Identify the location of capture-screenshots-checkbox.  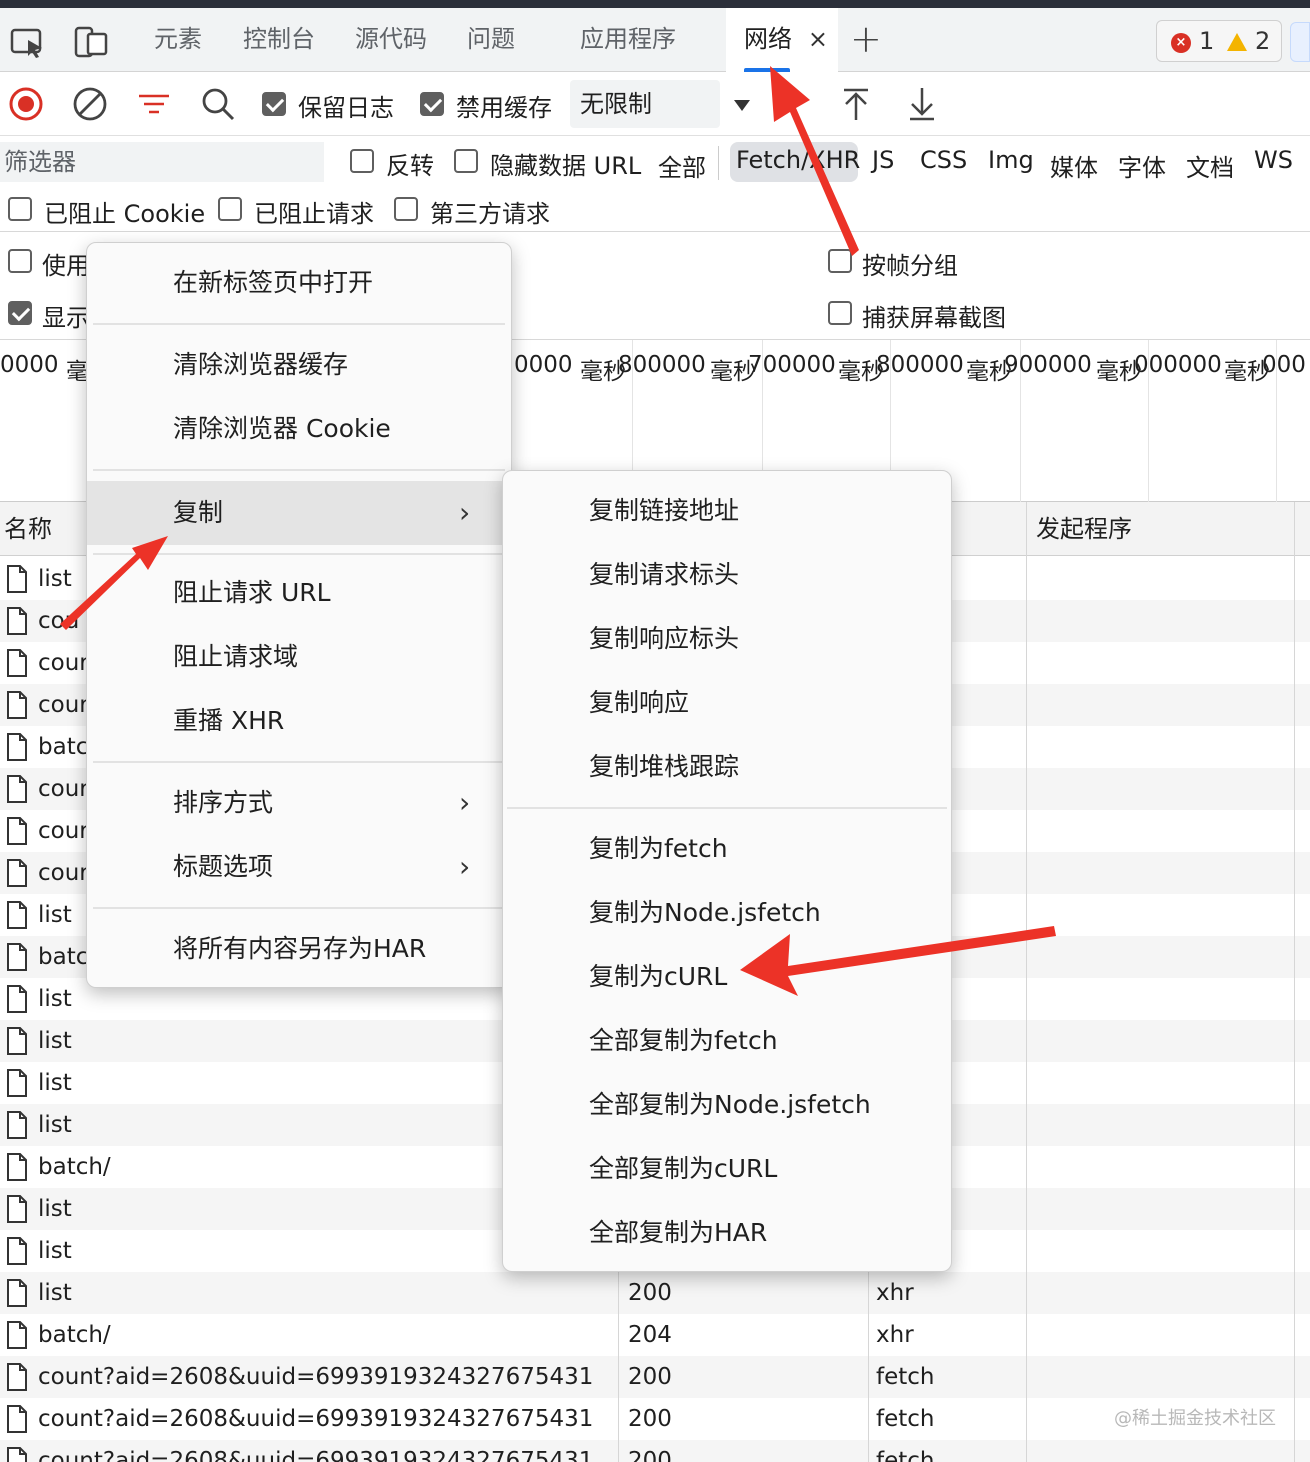
(840, 313).